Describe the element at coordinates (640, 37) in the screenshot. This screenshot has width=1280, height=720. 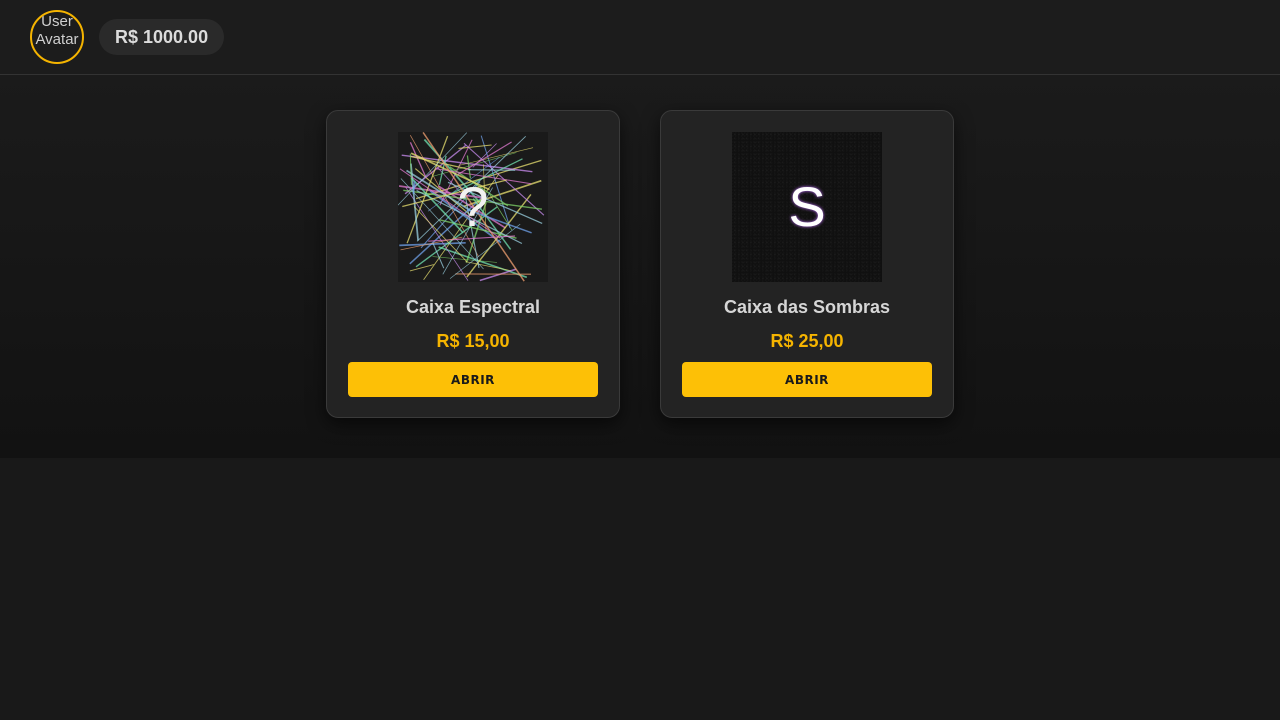
I see `top-bar: User Avatar R$ 1000.00` at that location.